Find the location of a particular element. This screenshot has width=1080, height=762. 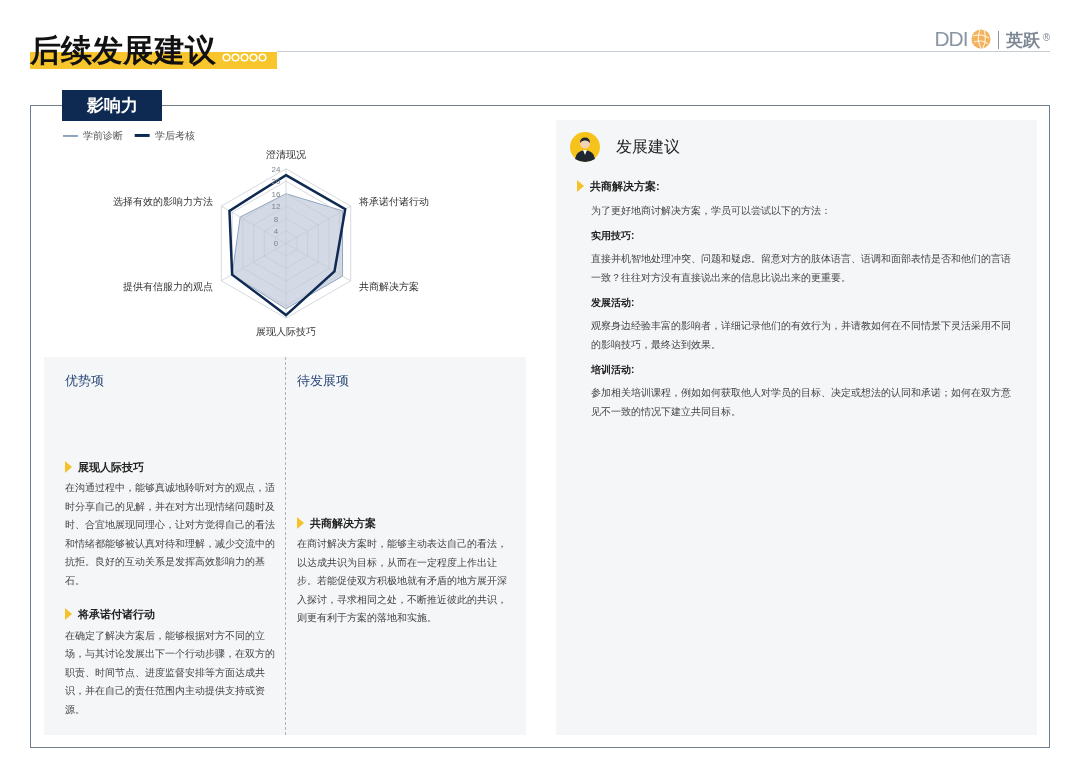

axis-label: 提供有信服力的观点 is located at coordinates (167, 286).